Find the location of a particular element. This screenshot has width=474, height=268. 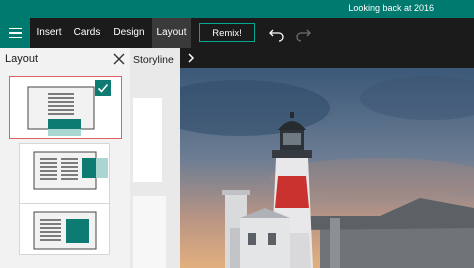

close-icon is located at coordinates (119, 59).